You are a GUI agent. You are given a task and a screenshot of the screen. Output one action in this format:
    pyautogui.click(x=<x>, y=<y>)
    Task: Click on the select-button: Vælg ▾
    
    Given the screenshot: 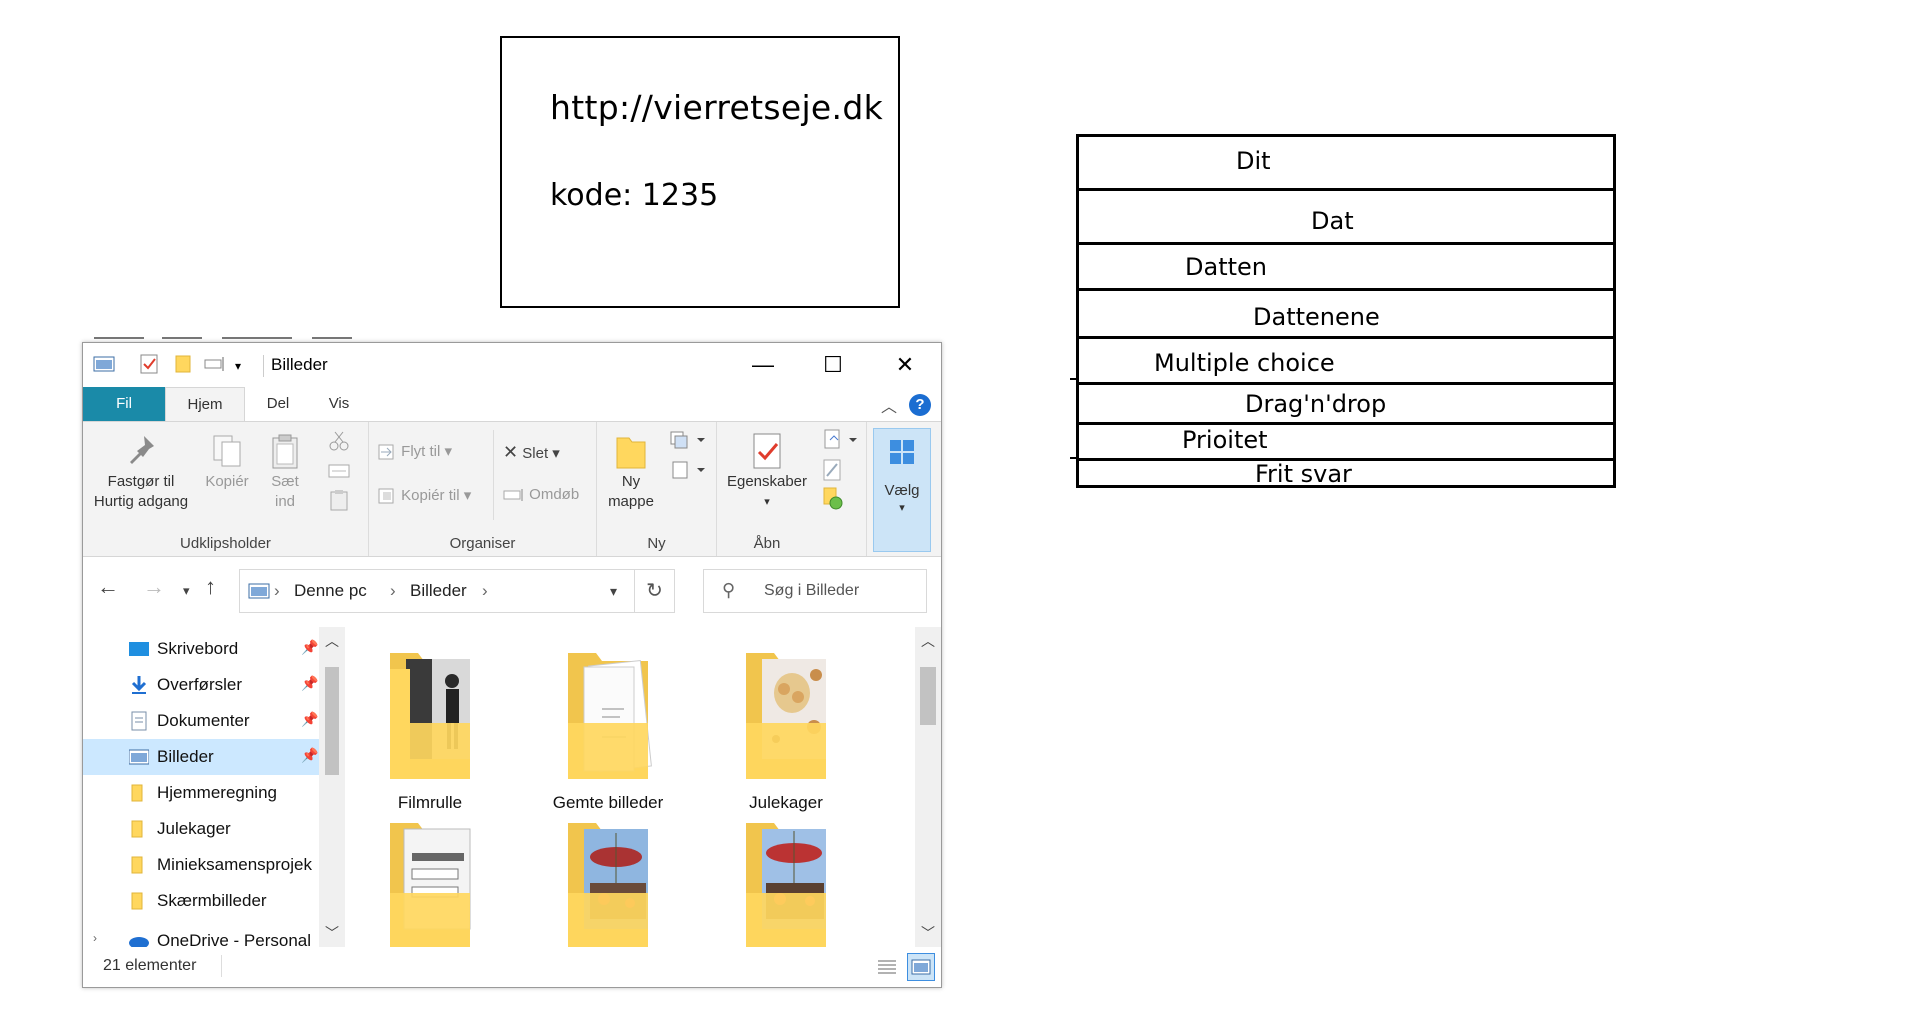 What is the action you would take?
    pyautogui.click(x=902, y=490)
    